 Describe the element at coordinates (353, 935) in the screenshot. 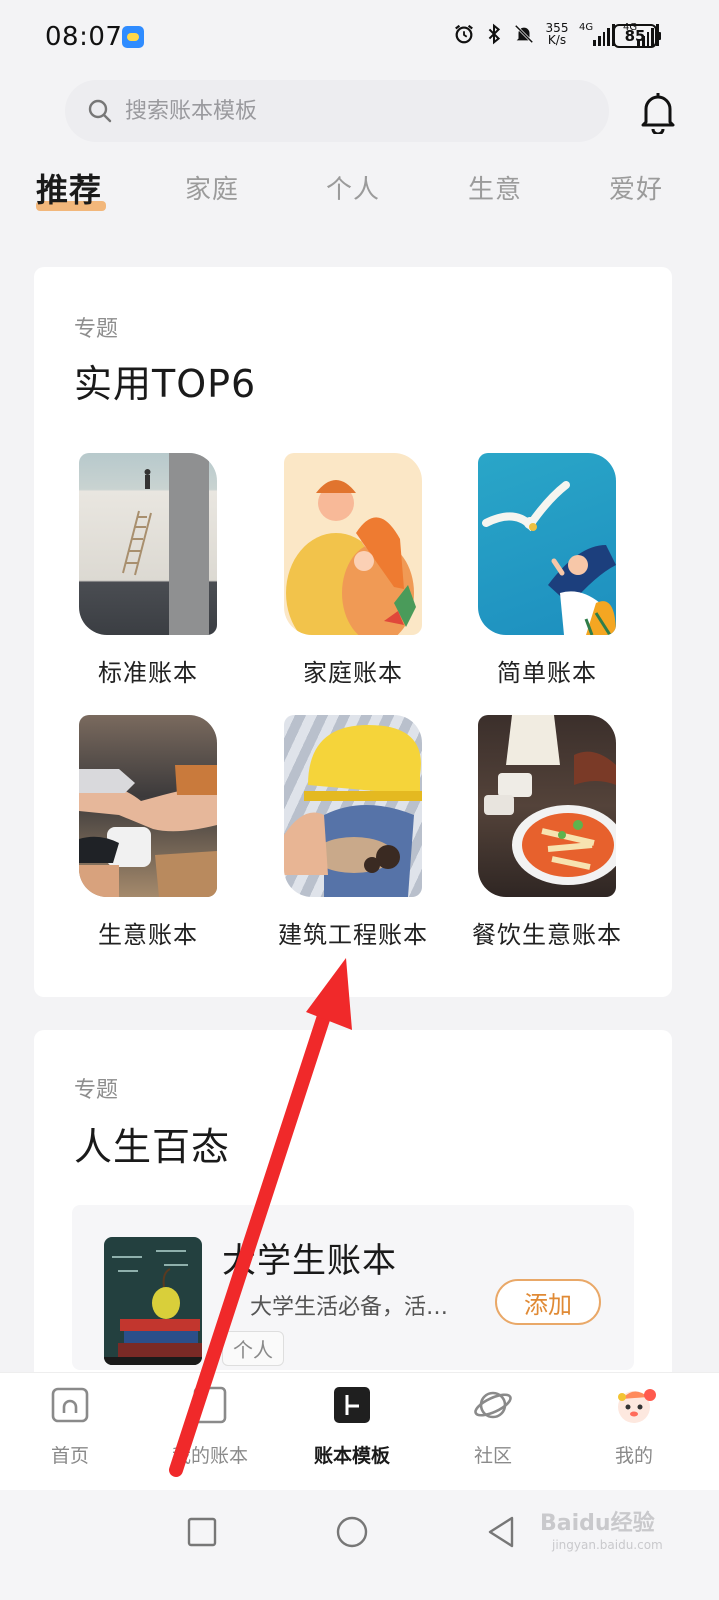

I see `template-label: 建筑工程账本` at that location.